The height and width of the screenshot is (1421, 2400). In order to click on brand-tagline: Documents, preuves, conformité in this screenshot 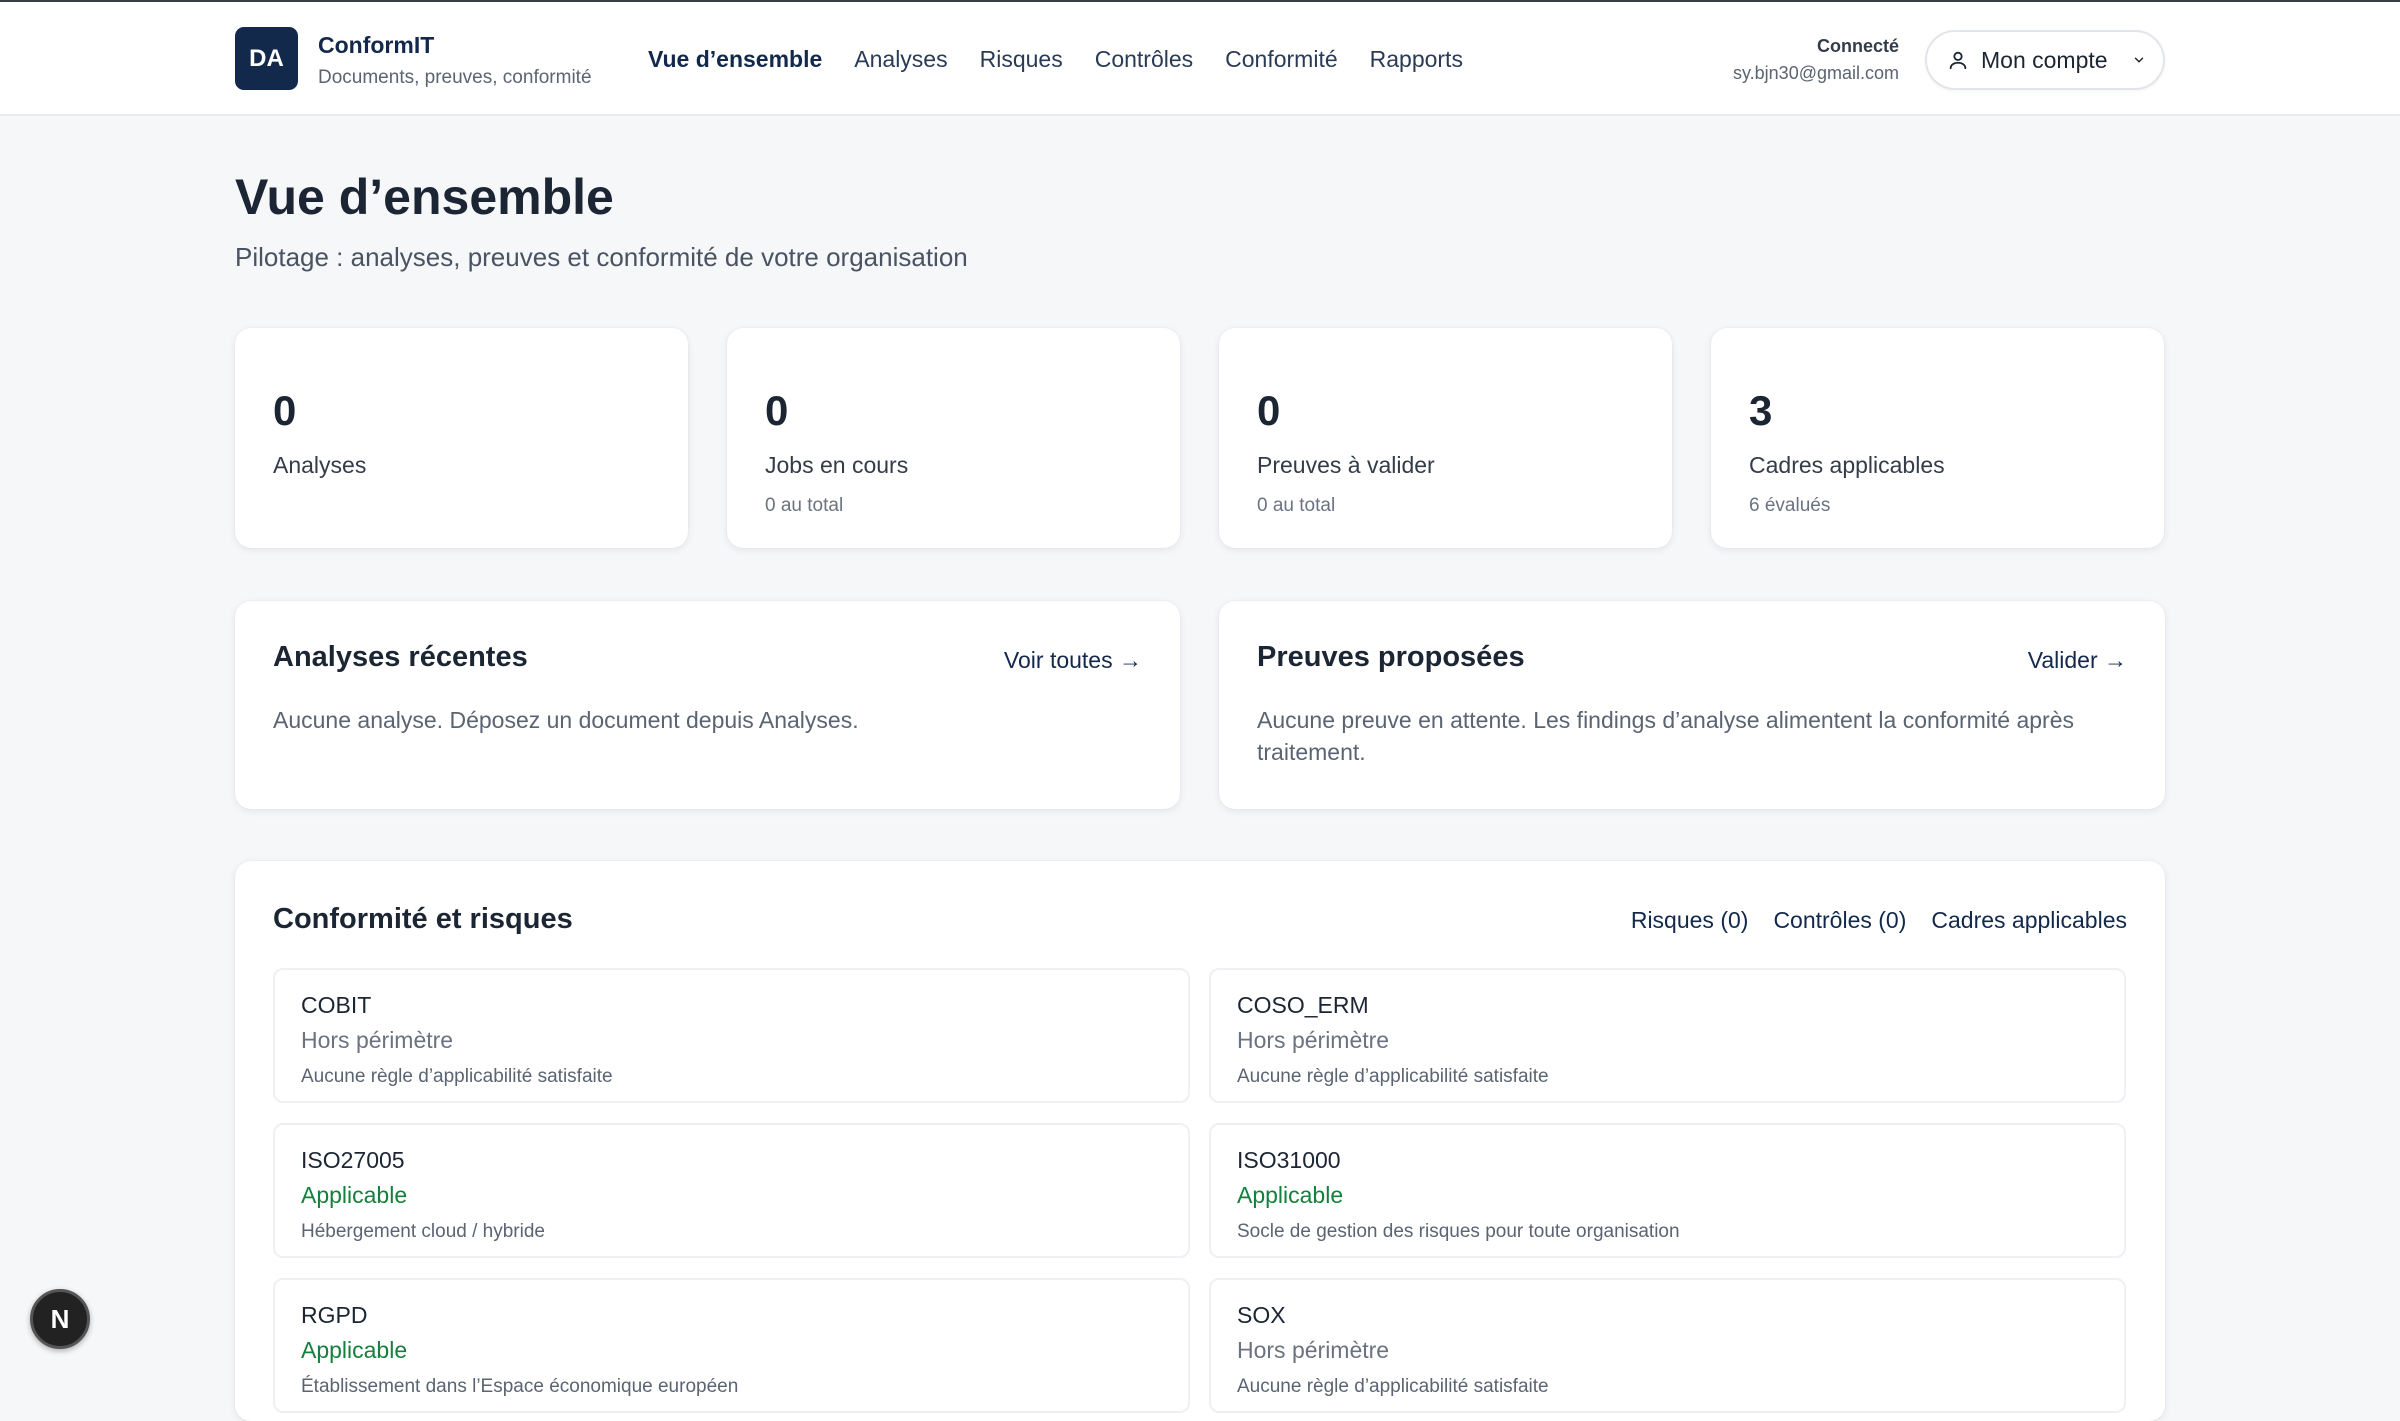, I will do `click(455, 77)`.